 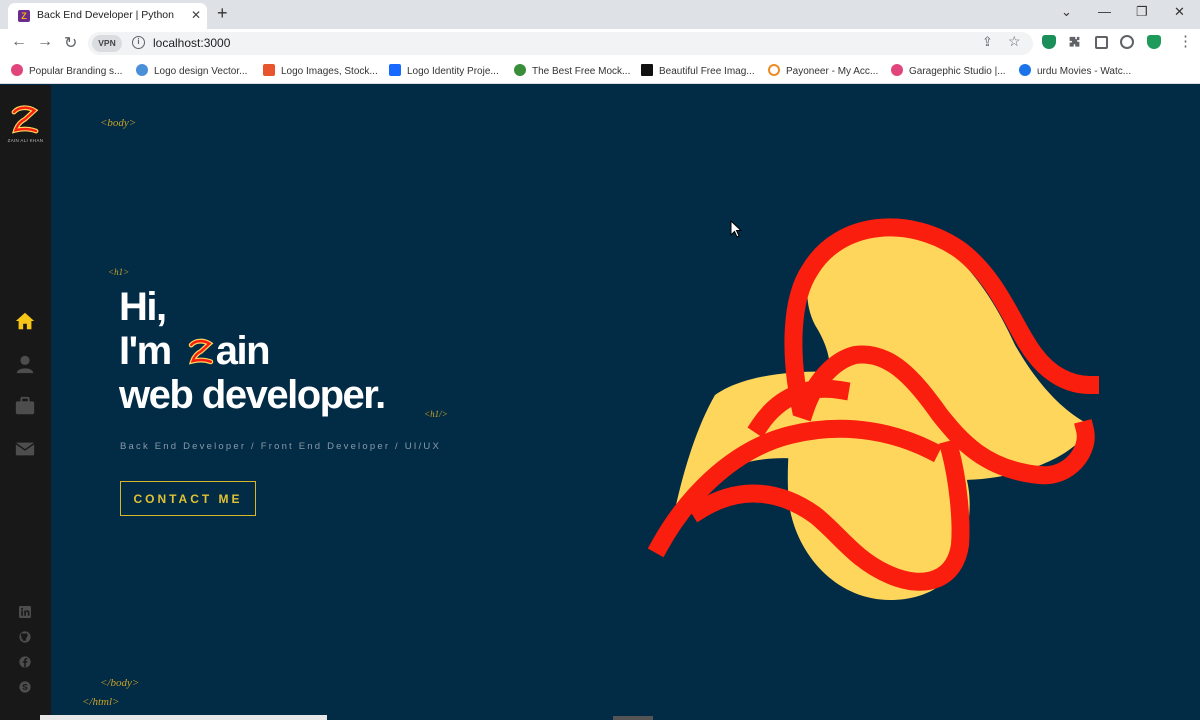 What do you see at coordinates (25, 449) in the screenshot?
I see `envelope-icon` at bounding box center [25, 449].